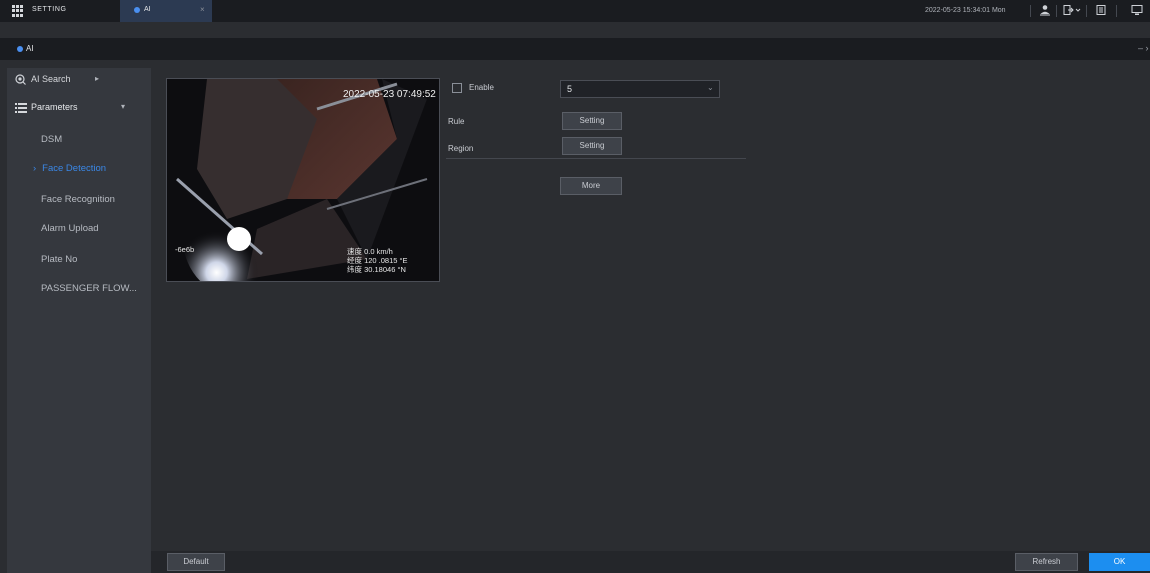 The width and height of the screenshot is (1150, 573). Describe the element at coordinates (51, 139) in the screenshot. I see `sidebar-item-dsm: DSM` at that location.